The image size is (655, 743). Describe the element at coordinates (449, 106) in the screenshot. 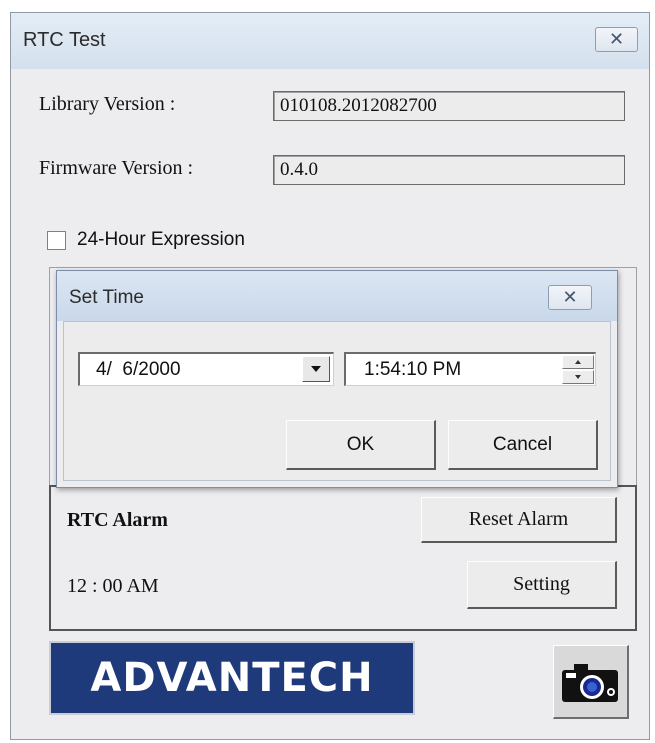

I see `library-version-field: 010108.2012082700` at that location.